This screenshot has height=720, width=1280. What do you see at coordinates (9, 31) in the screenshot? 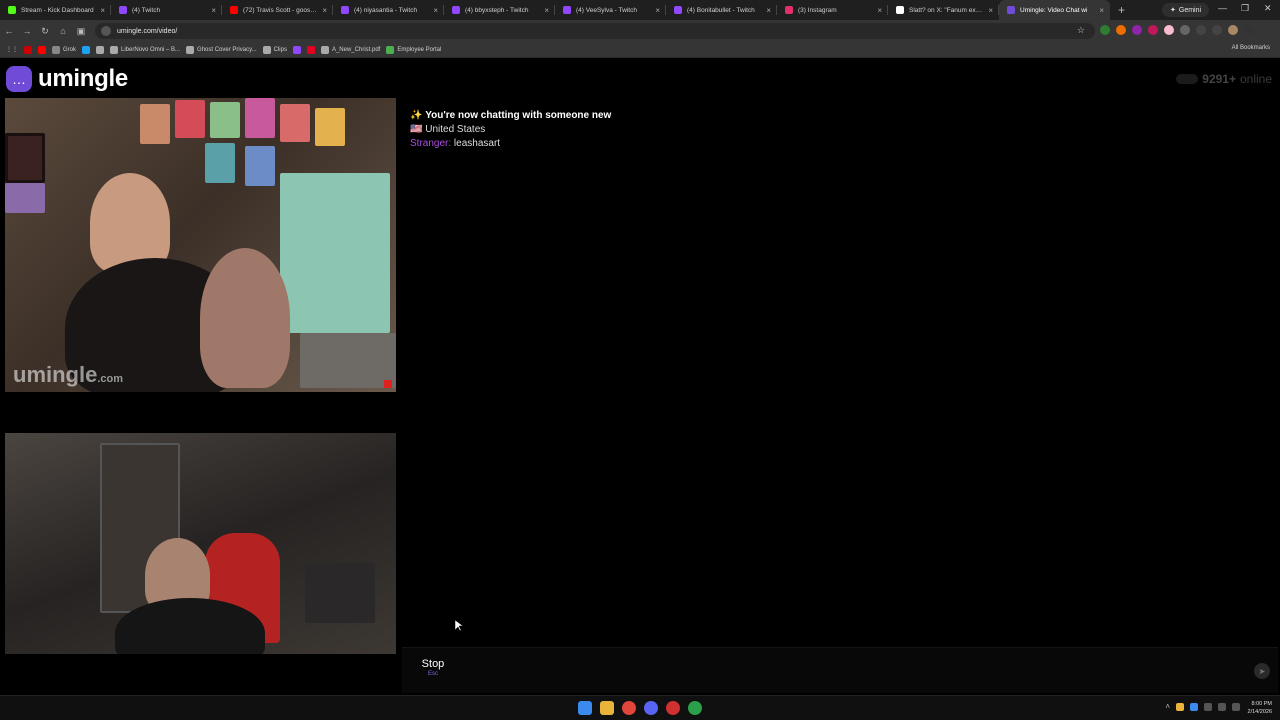
I see `back-icon: ←` at bounding box center [9, 31].